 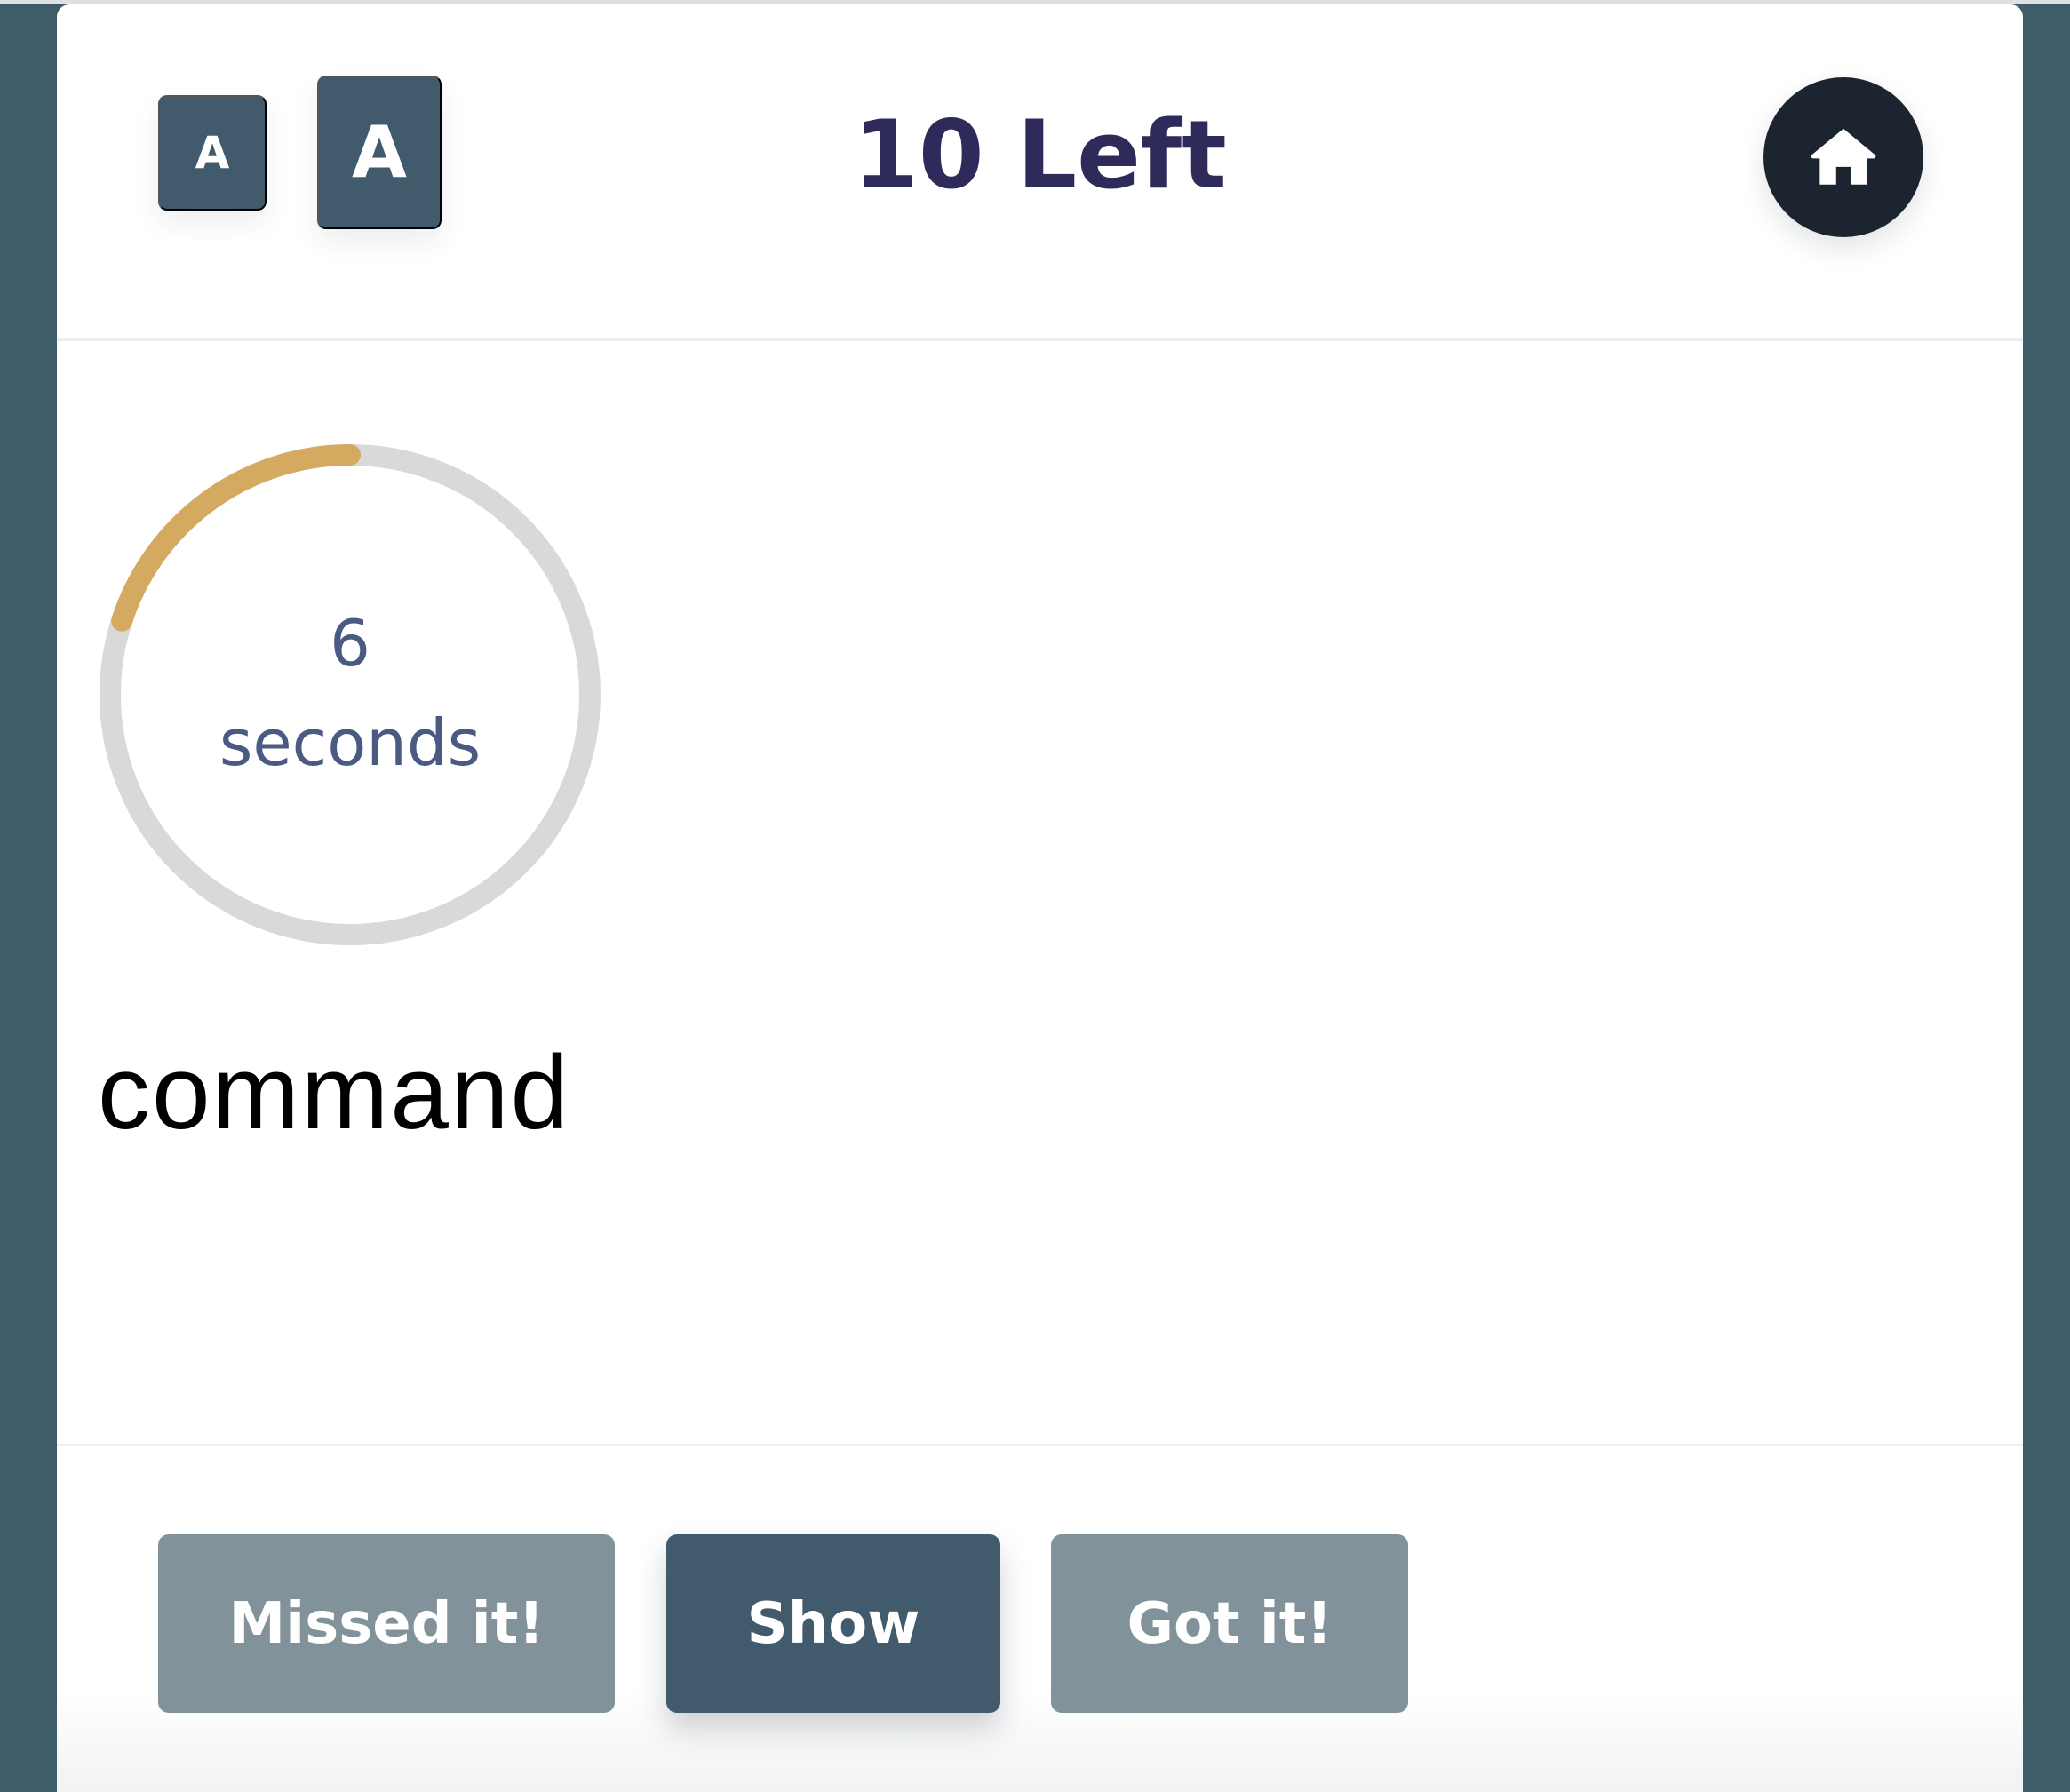 I want to click on countdown-ring, so click(x=350, y=694).